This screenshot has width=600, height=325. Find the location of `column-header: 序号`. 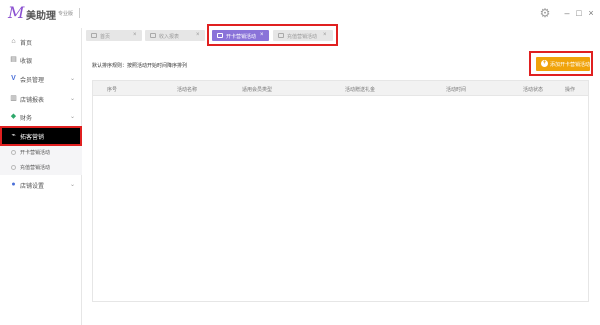

column-header: 序号 is located at coordinates (112, 90).